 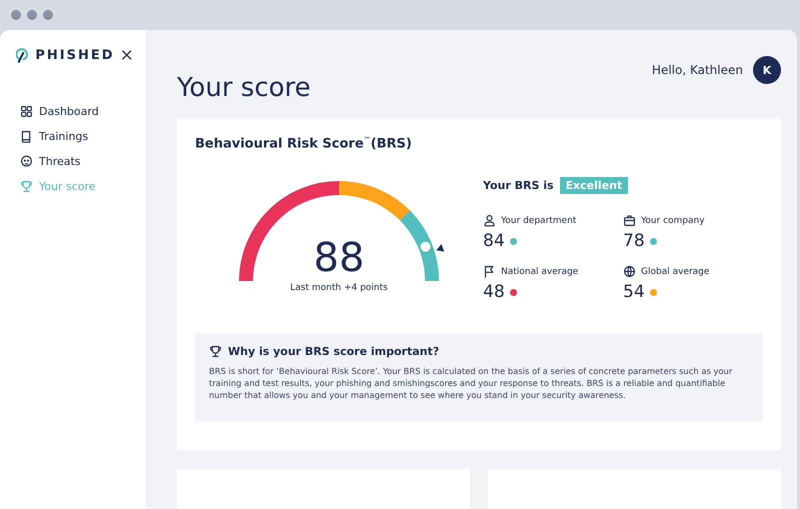 What do you see at coordinates (634, 241) in the screenshot?
I see `stat-value: 78` at bounding box center [634, 241].